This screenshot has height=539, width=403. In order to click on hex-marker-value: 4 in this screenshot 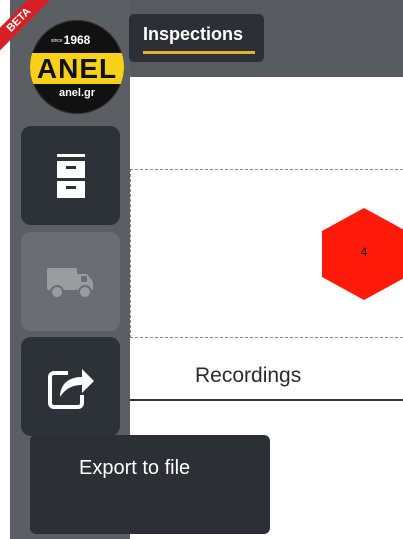, I will do `click(364, 252)`.